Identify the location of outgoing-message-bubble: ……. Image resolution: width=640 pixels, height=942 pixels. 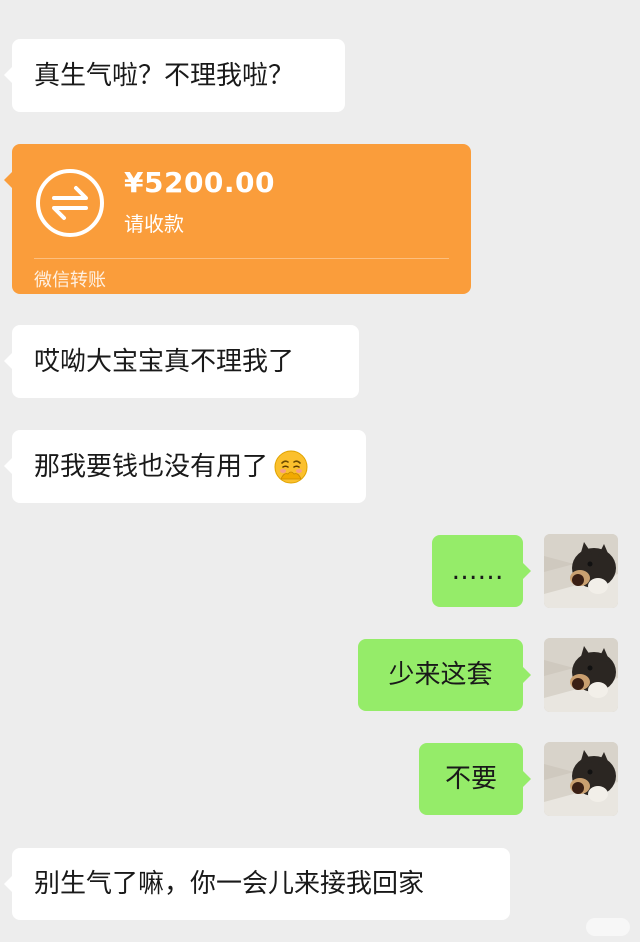
(481, 571).